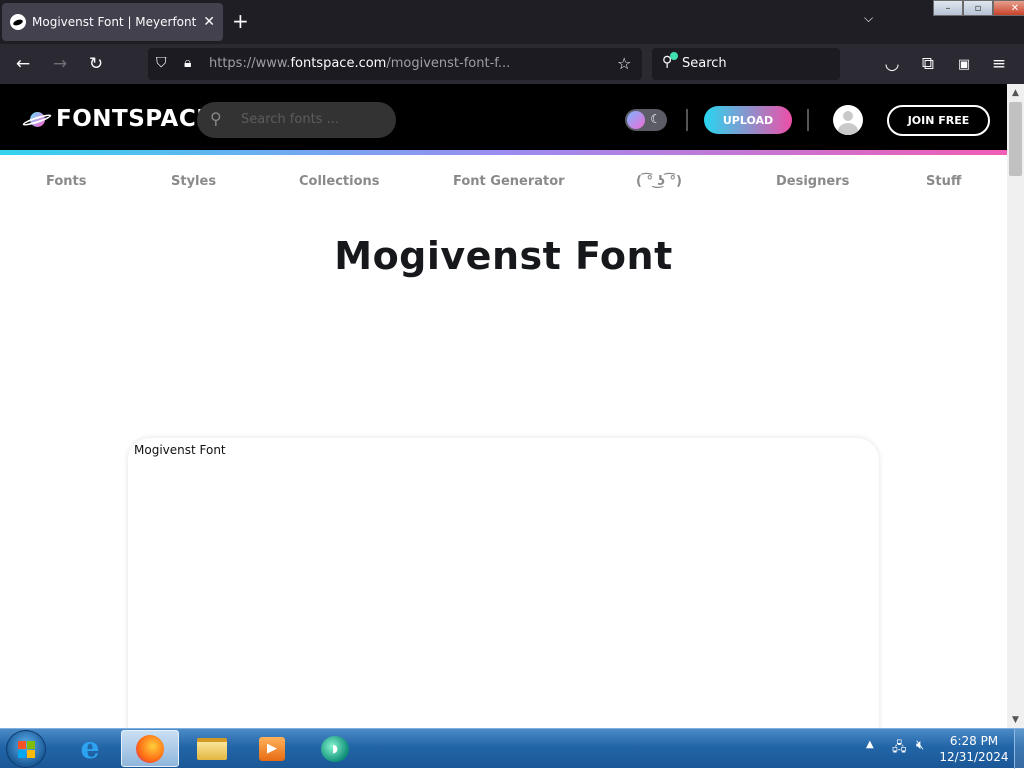 This screenshot has width=1024, height=769. I want to click on planet-logo-icon, so click(37, 119).